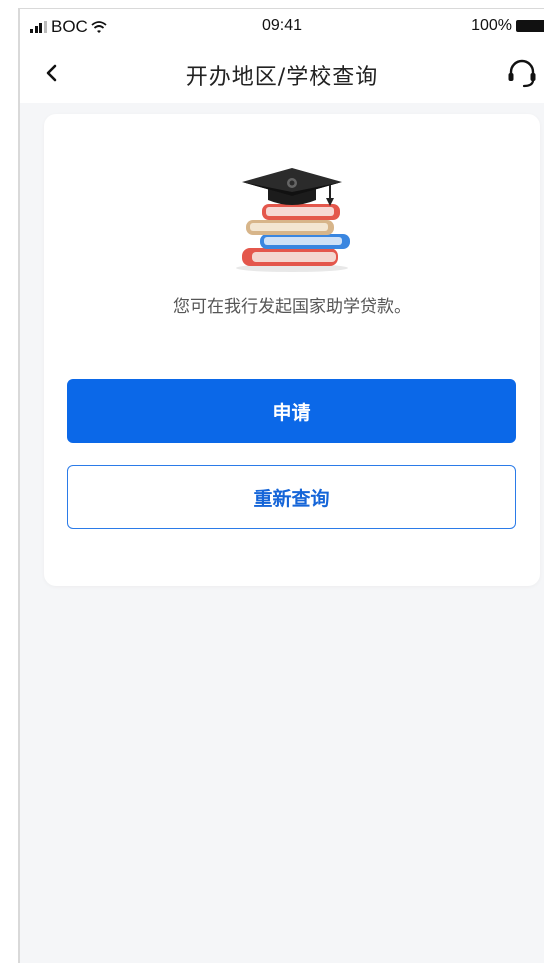 The width and height of the screenshot is (544, 963). Describe the element at coordinates (282, 77) in the screenshot. I see `page-title: 开办地区/学校查询` at that location.